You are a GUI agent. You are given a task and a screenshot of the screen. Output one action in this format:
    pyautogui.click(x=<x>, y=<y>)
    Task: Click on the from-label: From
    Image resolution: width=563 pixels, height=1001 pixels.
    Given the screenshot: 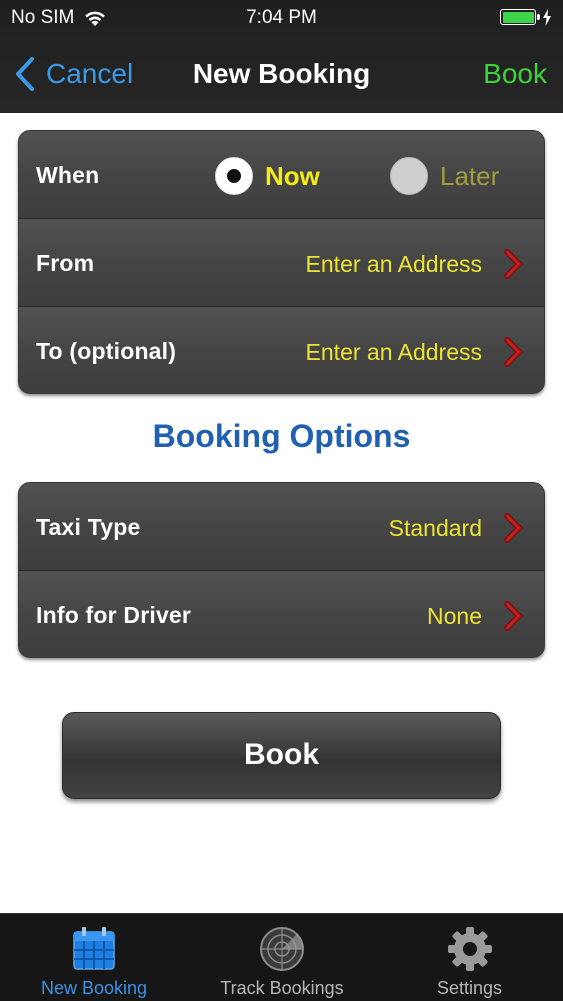 What is the action you would take?
    pyautogui.click(x=65, y=263)
    